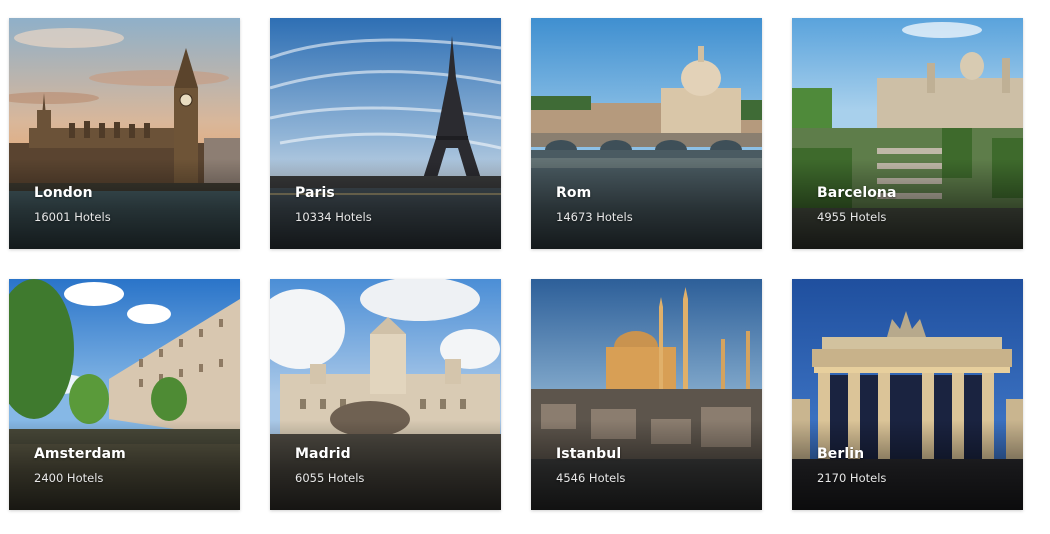  Describe the element at coordinates (80, 454) in the screenshot. I see `city-name: Amsterdam` at that location.